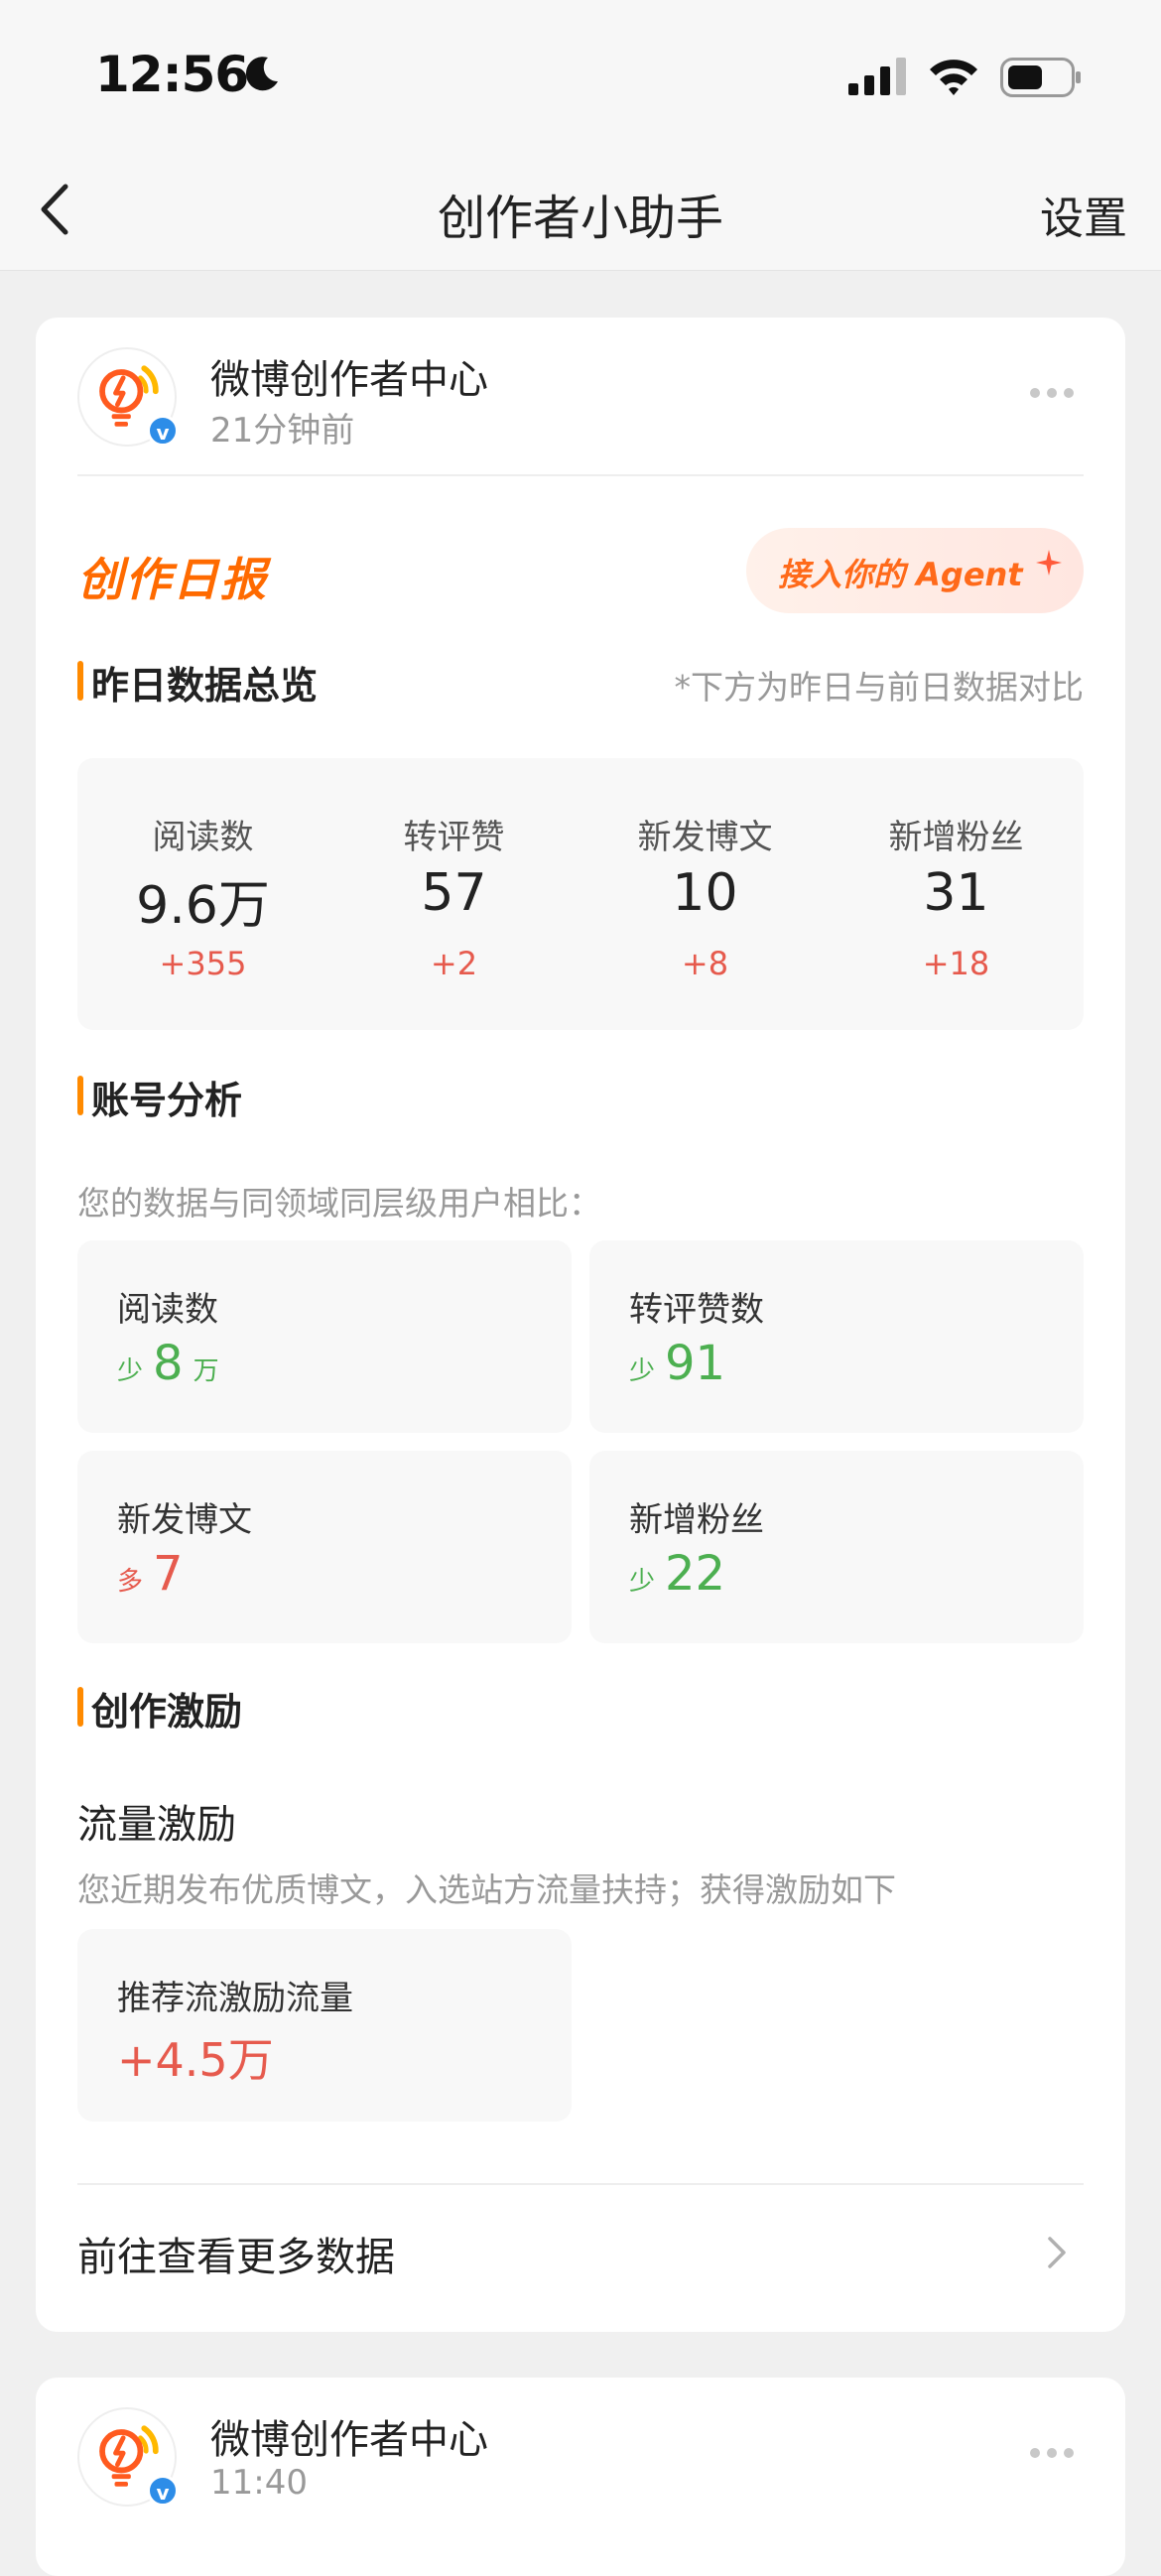 Image resolution: width=1161 pixels, height=2576 pixels. Describe the element at coordinates (900, 575) in the screenshot. I see `connect-agent-label: 接入你的 Agent` at that location.